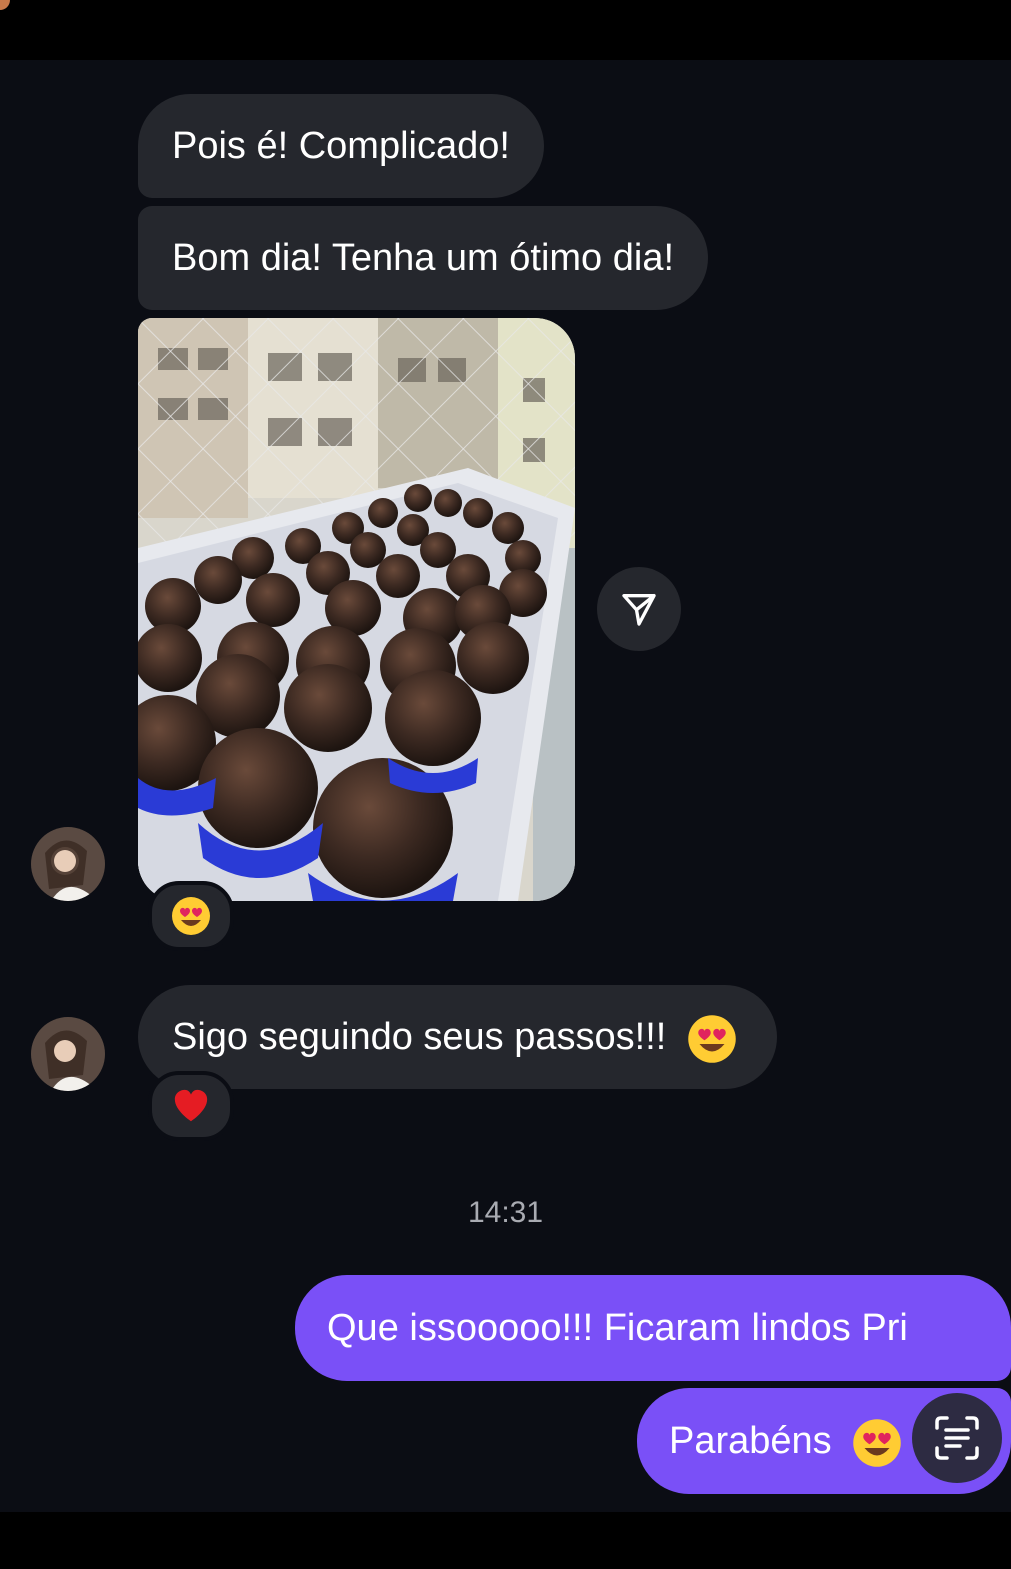 The height and width of the screenshot is (1569, 1011). I want to click on top-status-bar, so click(505, 30).